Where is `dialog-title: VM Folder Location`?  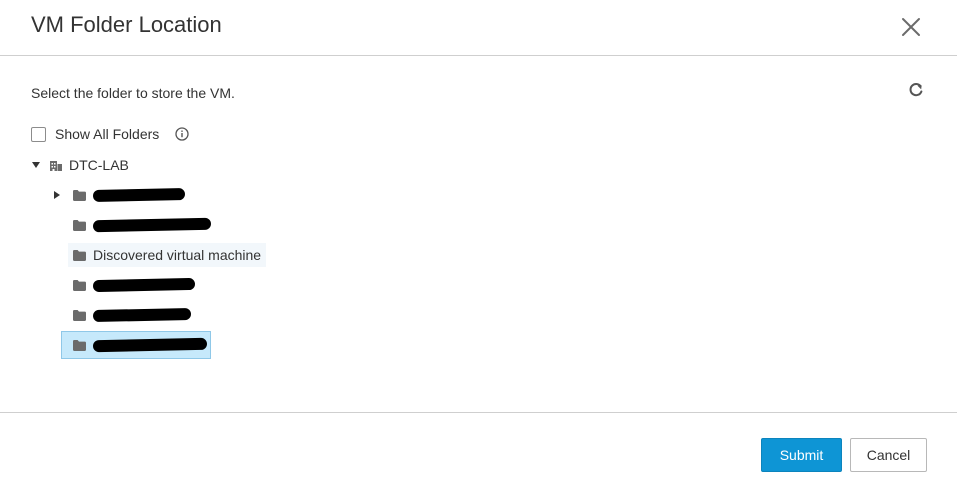 dialog-title: VM Folder Location is located at coordinates (126, 24).